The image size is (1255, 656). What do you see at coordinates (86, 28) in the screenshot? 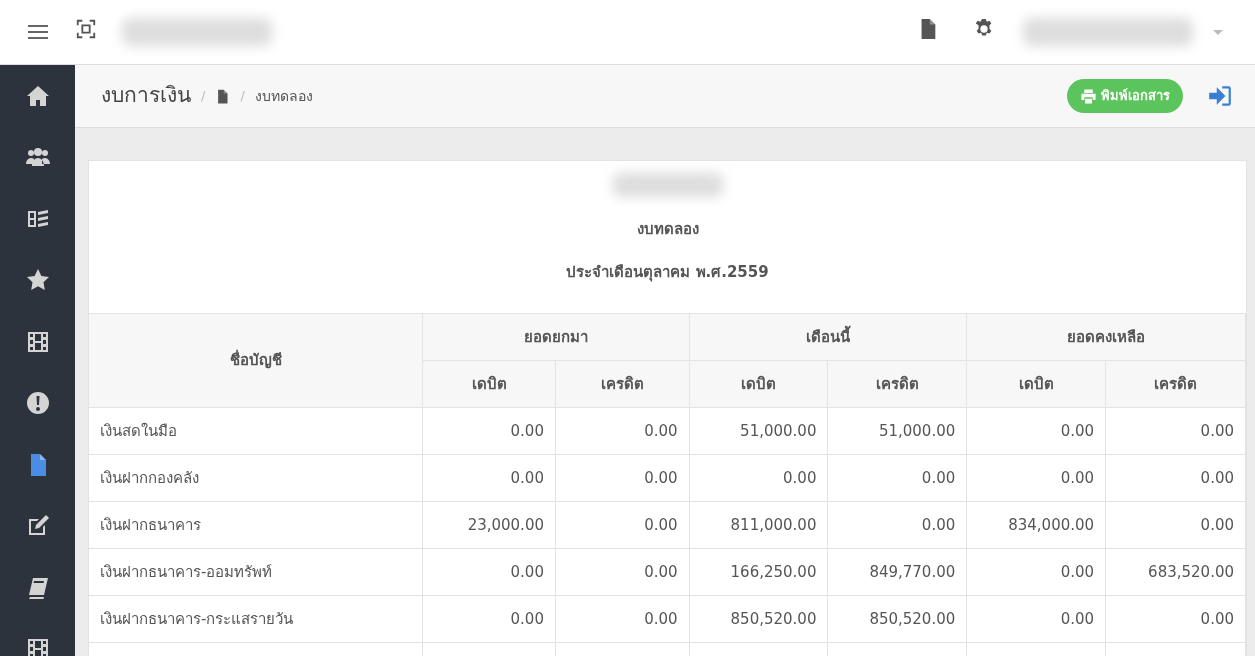
I see `fullscreen-icon` at bounding box center [86, 28].